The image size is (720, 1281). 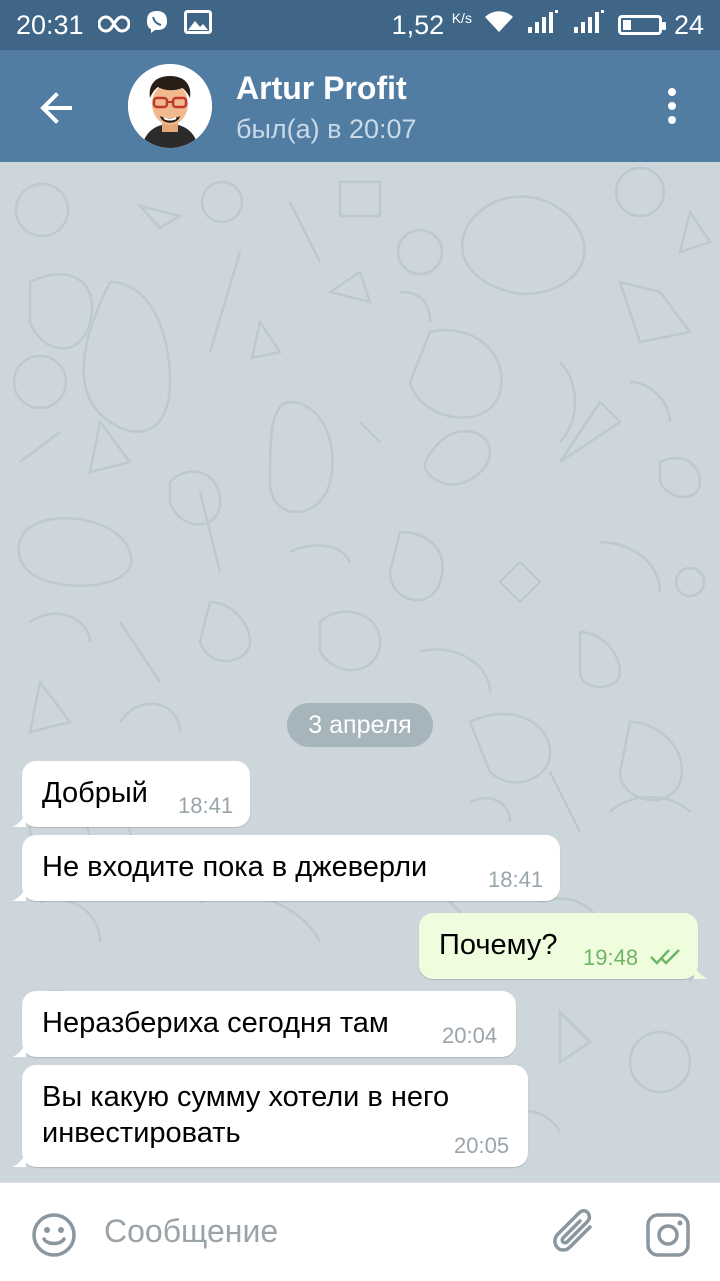 What do you see at coordinates (498, 945) in the screenshot?
I see `message-text: Почему?` at bounding box center [498, 945].